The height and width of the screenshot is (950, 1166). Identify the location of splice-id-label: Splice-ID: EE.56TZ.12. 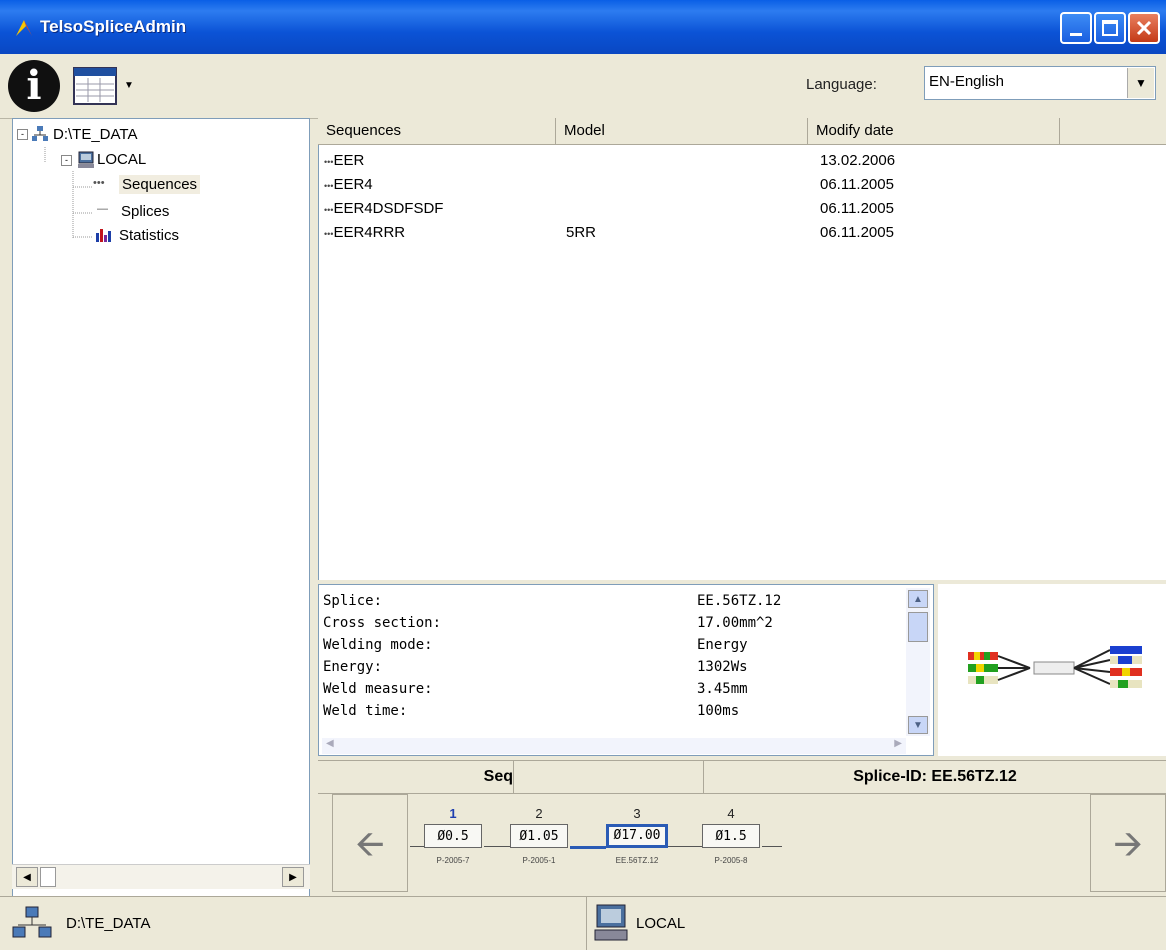
(935, 776).